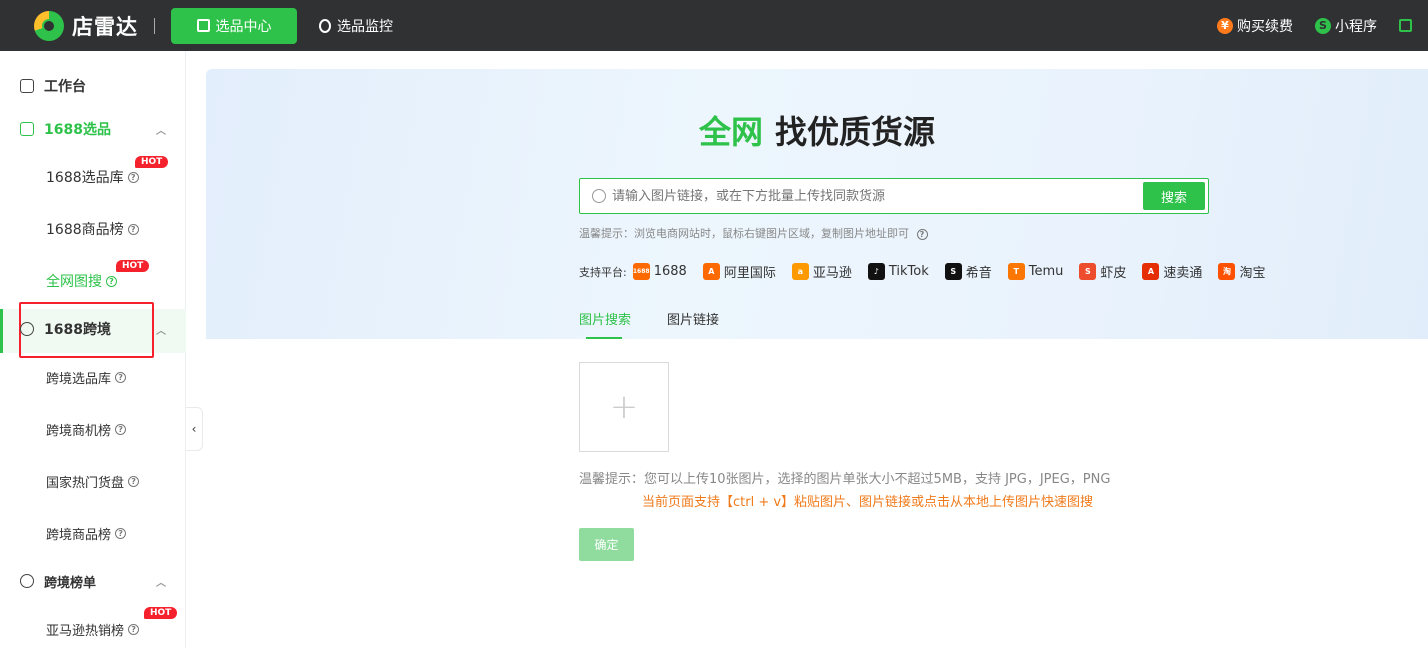 This screenshot has height=648, width=1428. I want to click on platform-name: 速卖通, so click(1183, 273).